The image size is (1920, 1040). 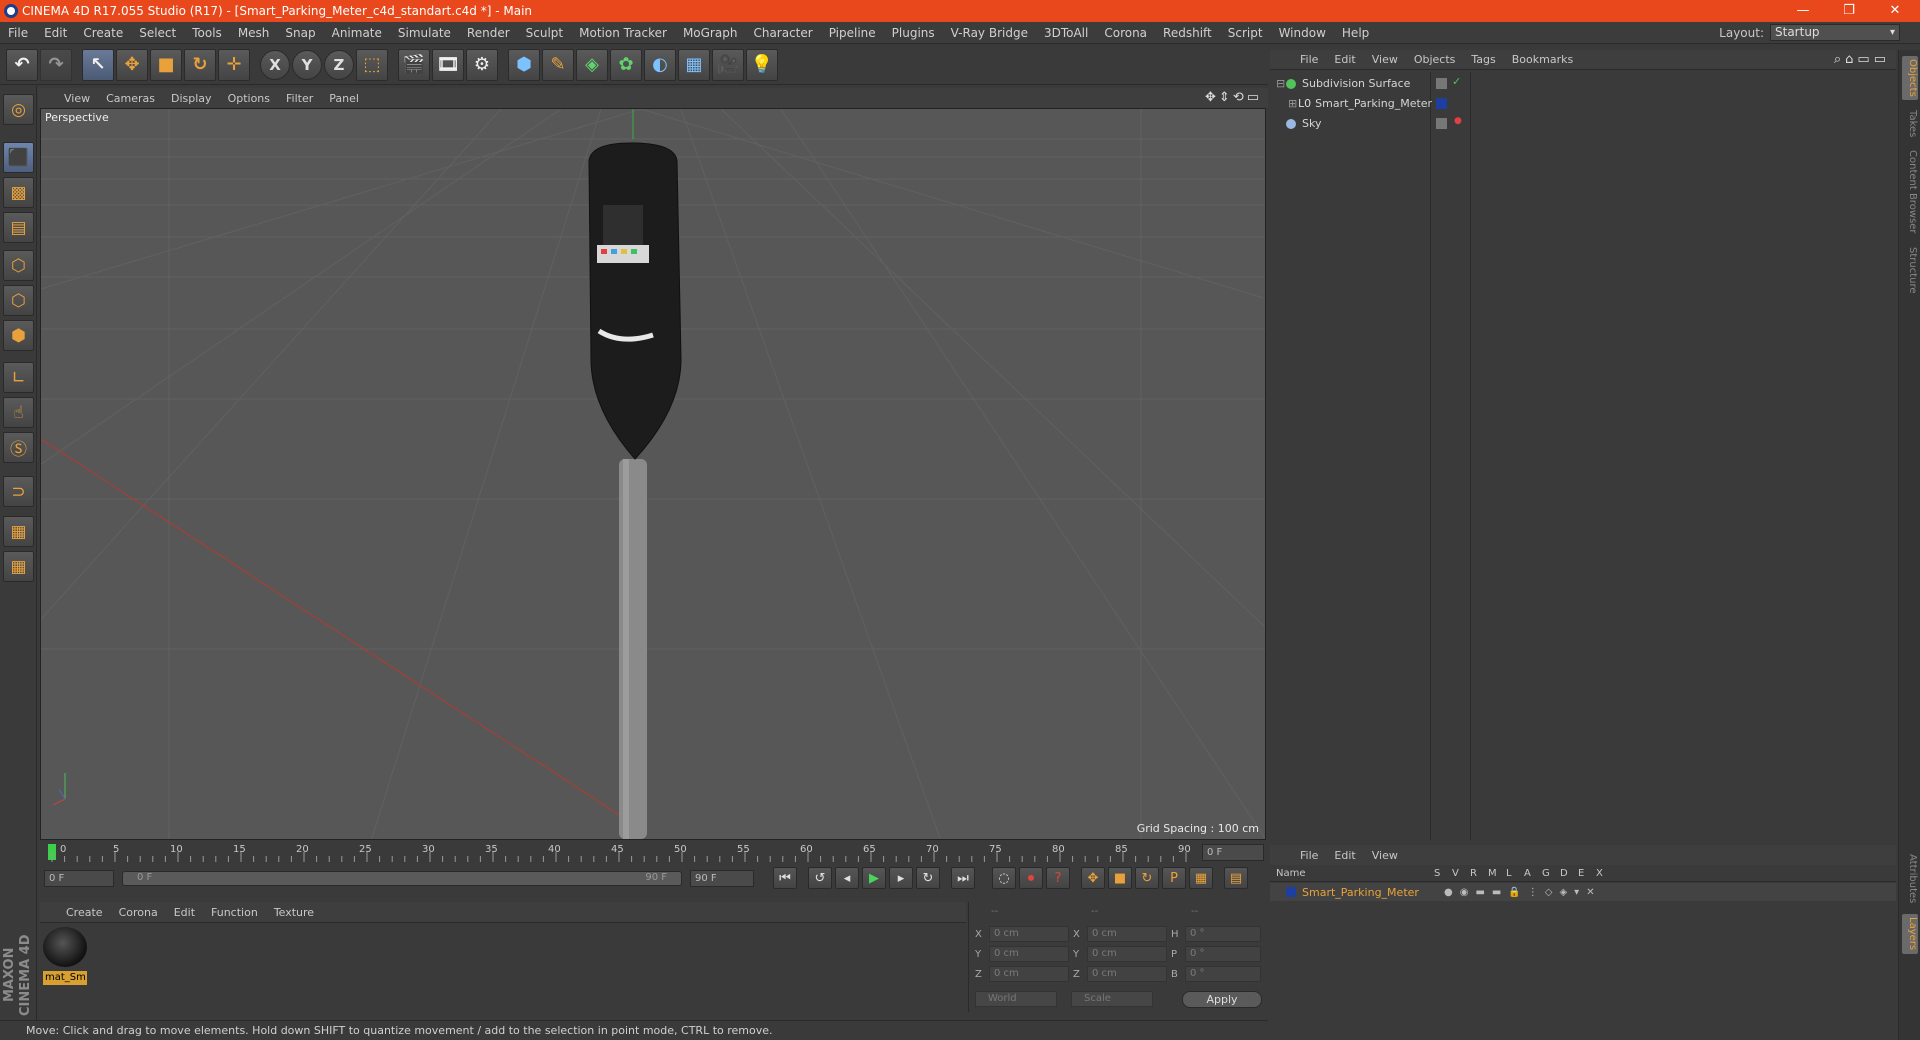 What do you see at coordinates (1373, 892) in the screenshot?
I see `layer-name: Smart_Parking_Meter` at bounding box center [1373, 892].